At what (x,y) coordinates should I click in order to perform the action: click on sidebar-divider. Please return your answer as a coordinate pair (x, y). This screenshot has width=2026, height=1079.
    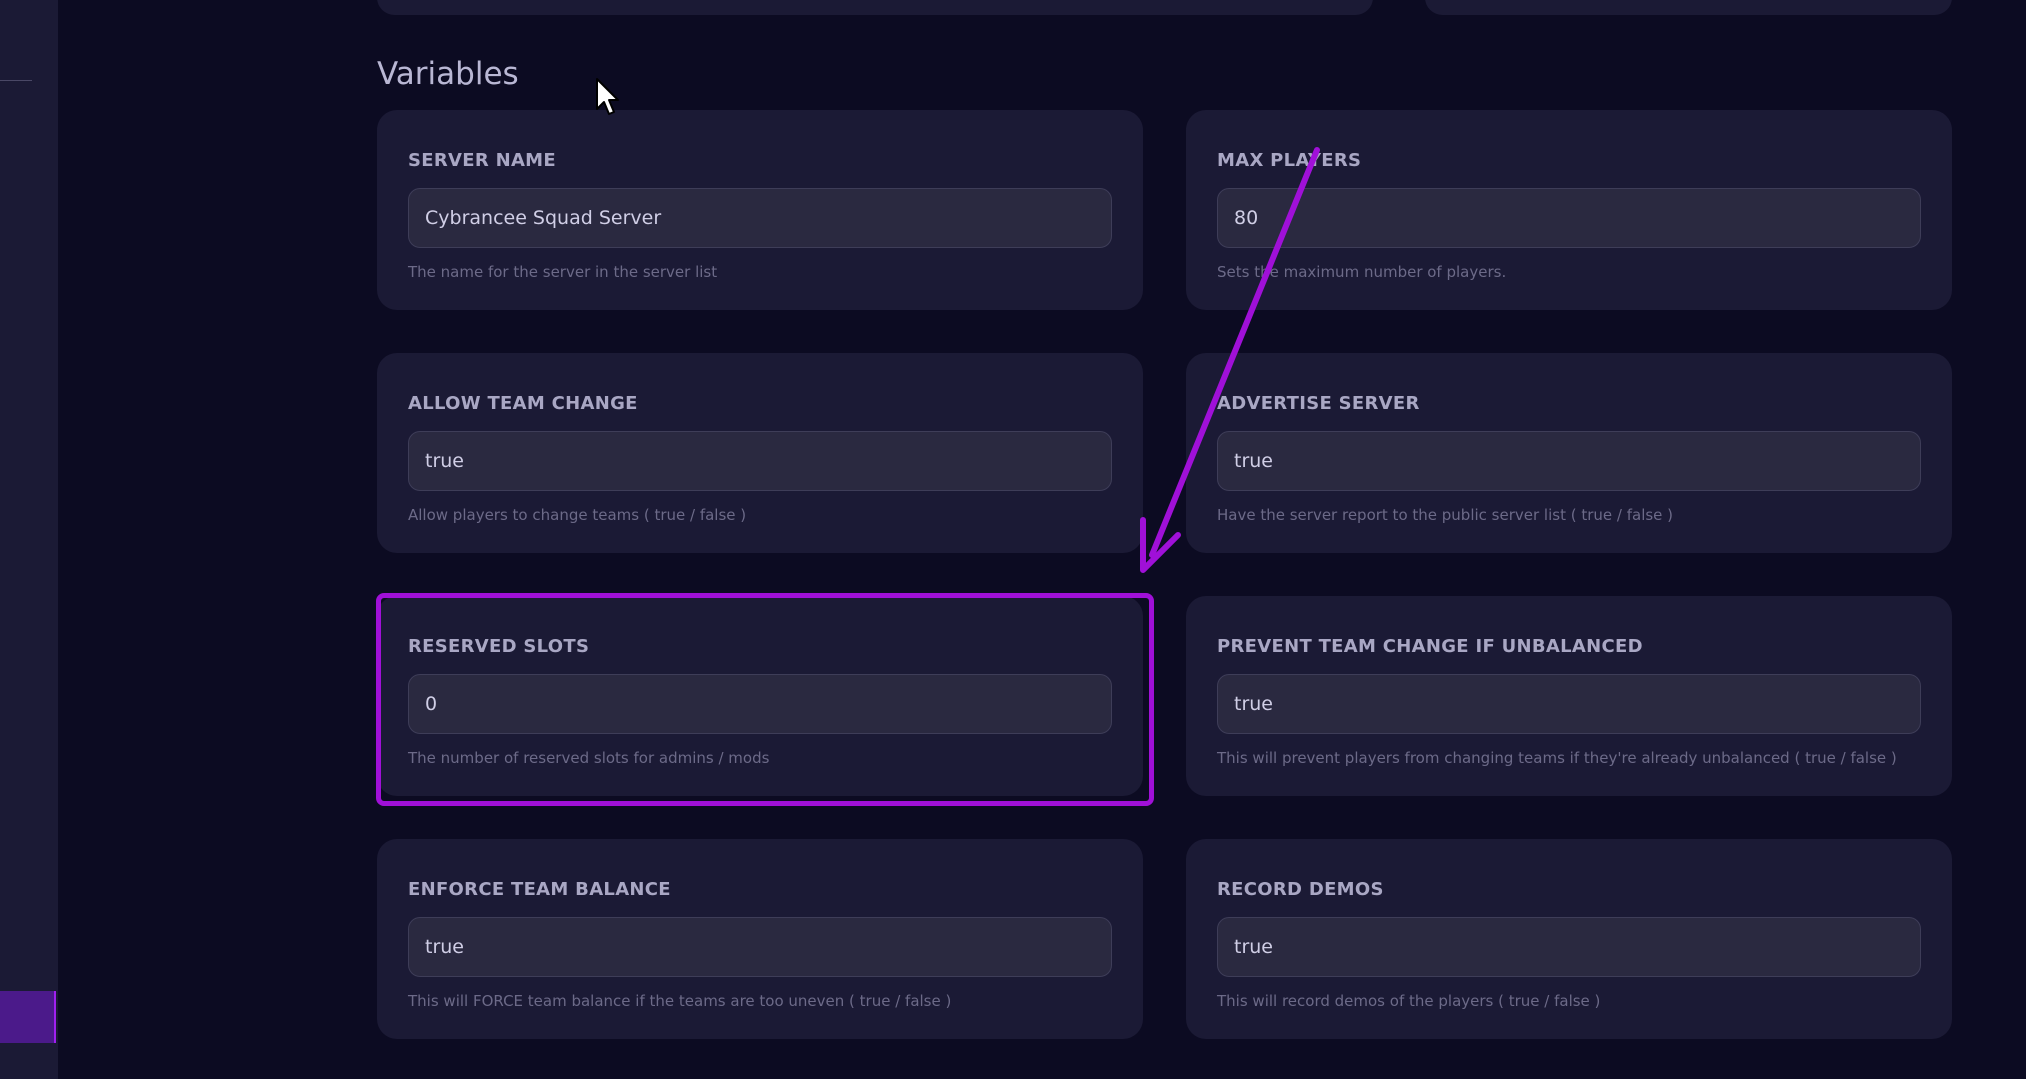
    Looking at the image, I should click on (16, 80).